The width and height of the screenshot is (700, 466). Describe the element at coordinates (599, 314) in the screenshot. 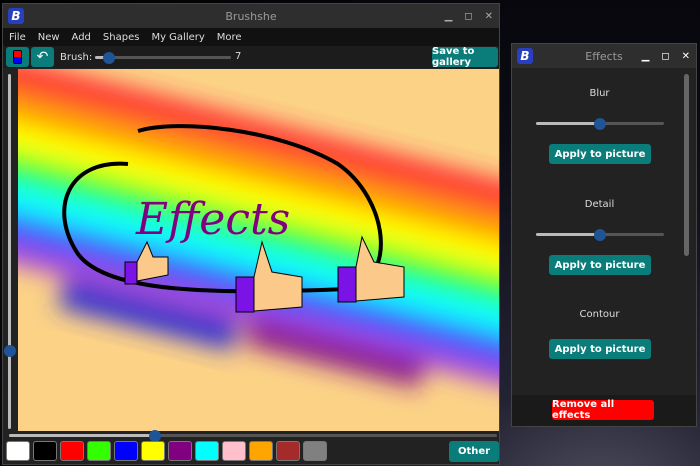

I see `contour-label: Contour` at that location.